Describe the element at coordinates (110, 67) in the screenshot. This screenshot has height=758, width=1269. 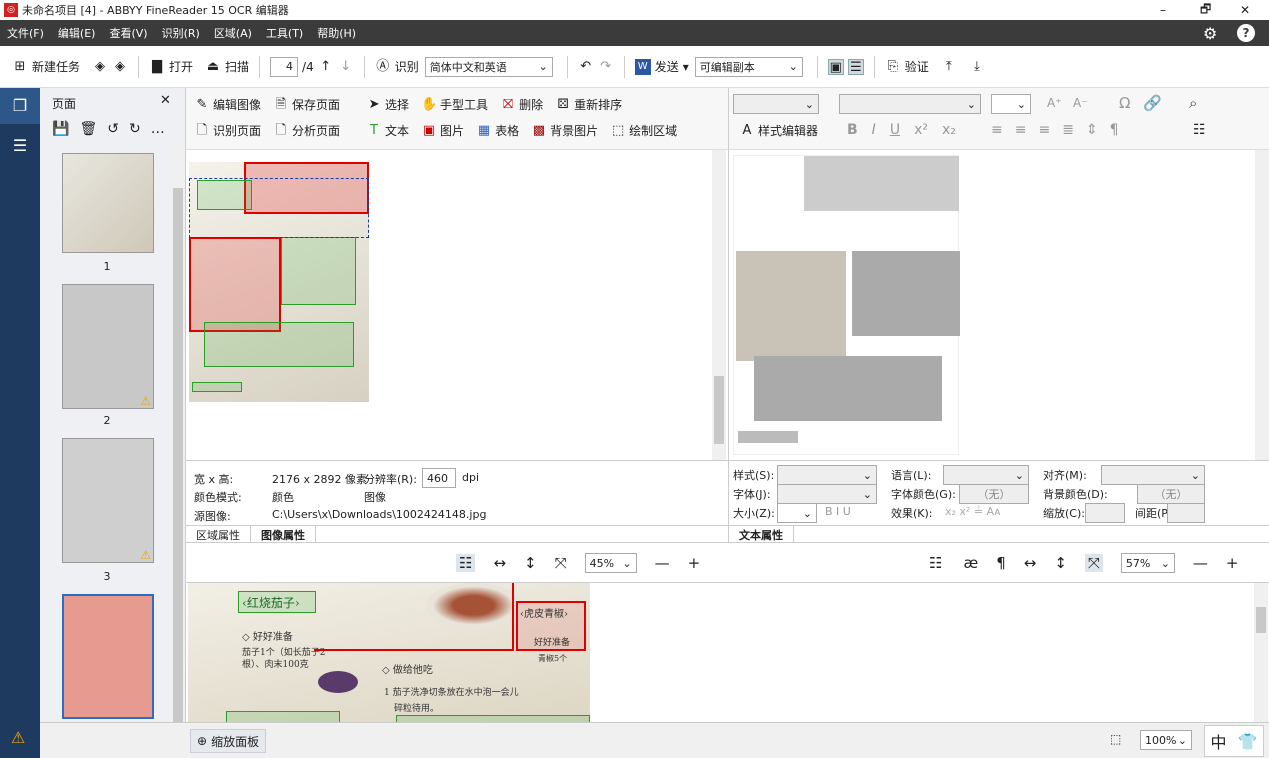
I see `add-steps-button: ◈ ◈` at that location.